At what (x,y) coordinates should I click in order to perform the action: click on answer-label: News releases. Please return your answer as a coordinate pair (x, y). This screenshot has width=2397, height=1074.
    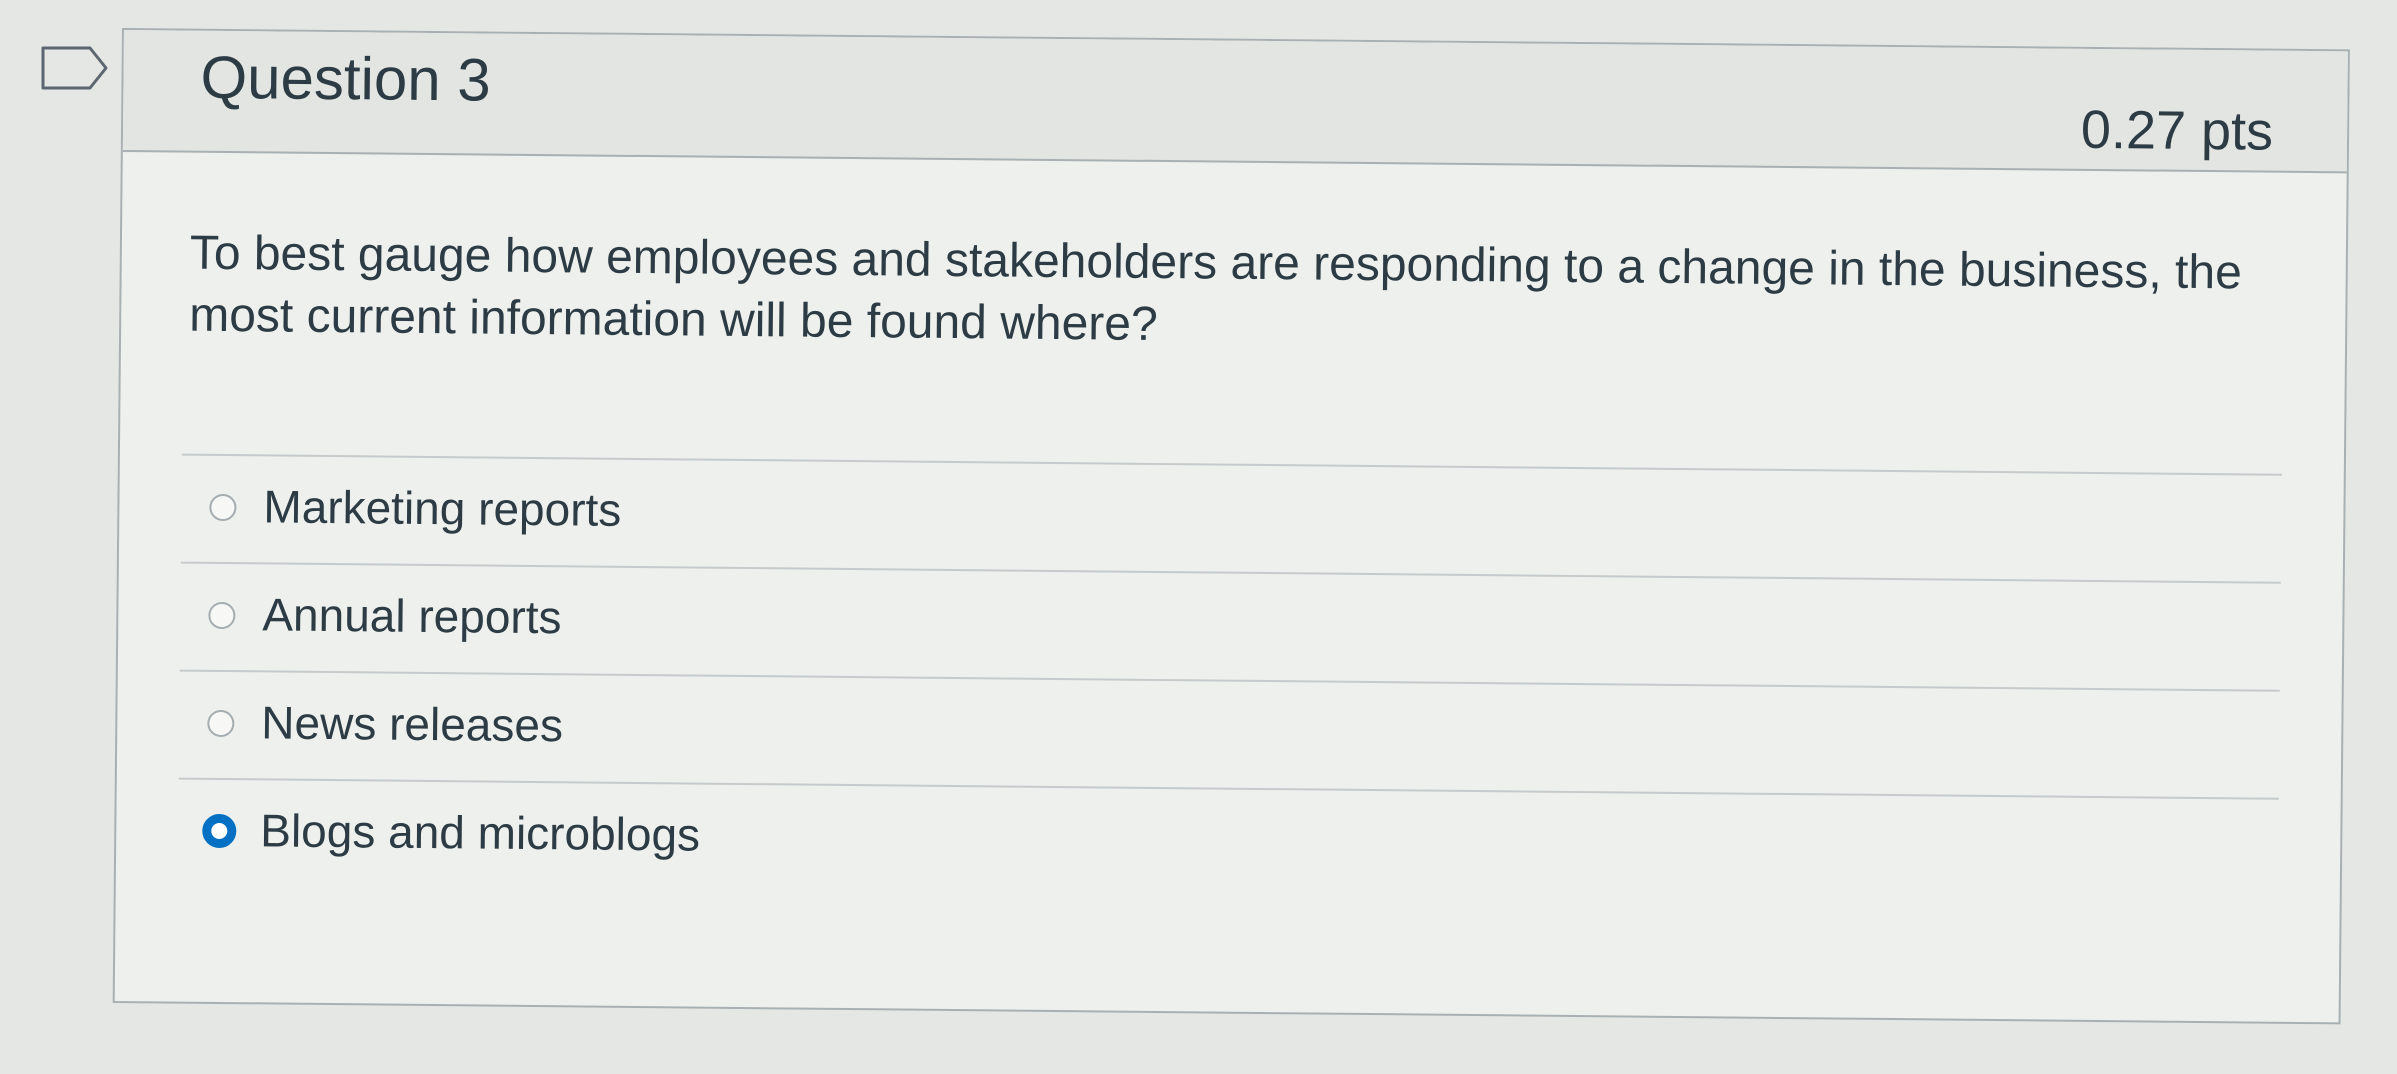
    Looking at the image, I should click on (412, 723).